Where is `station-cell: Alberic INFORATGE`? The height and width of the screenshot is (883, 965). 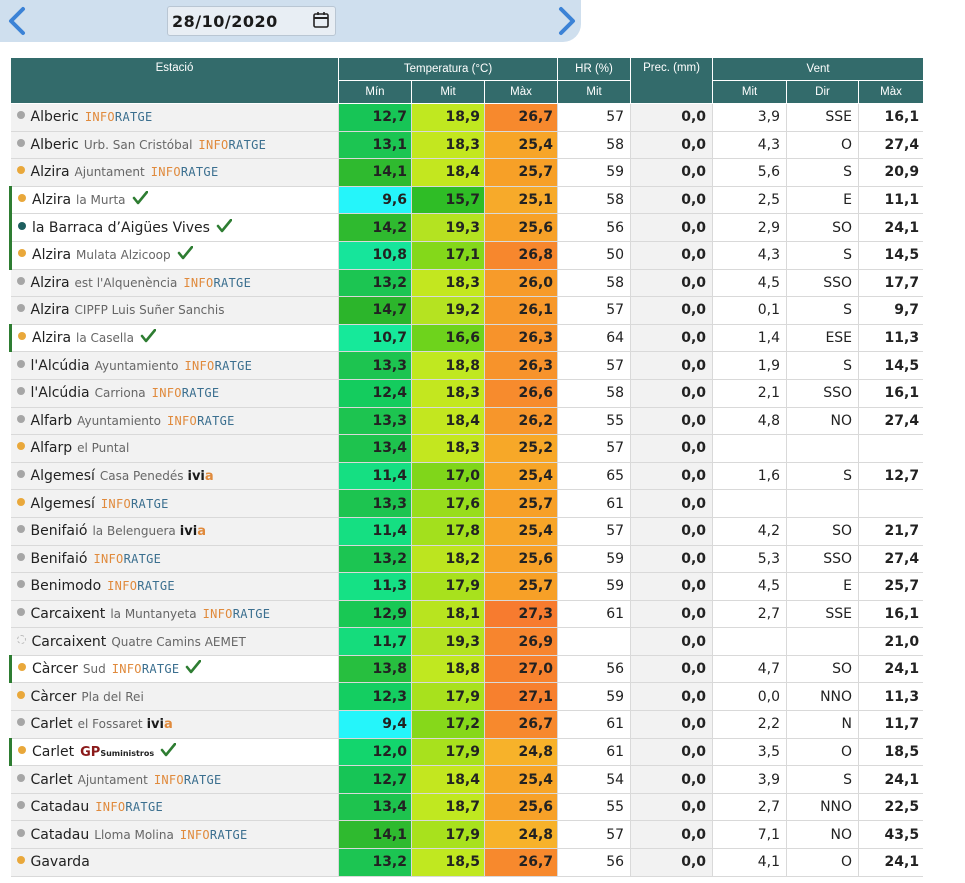 station-cell: Alberic INFORATGE is located at coordinates (174, 117).